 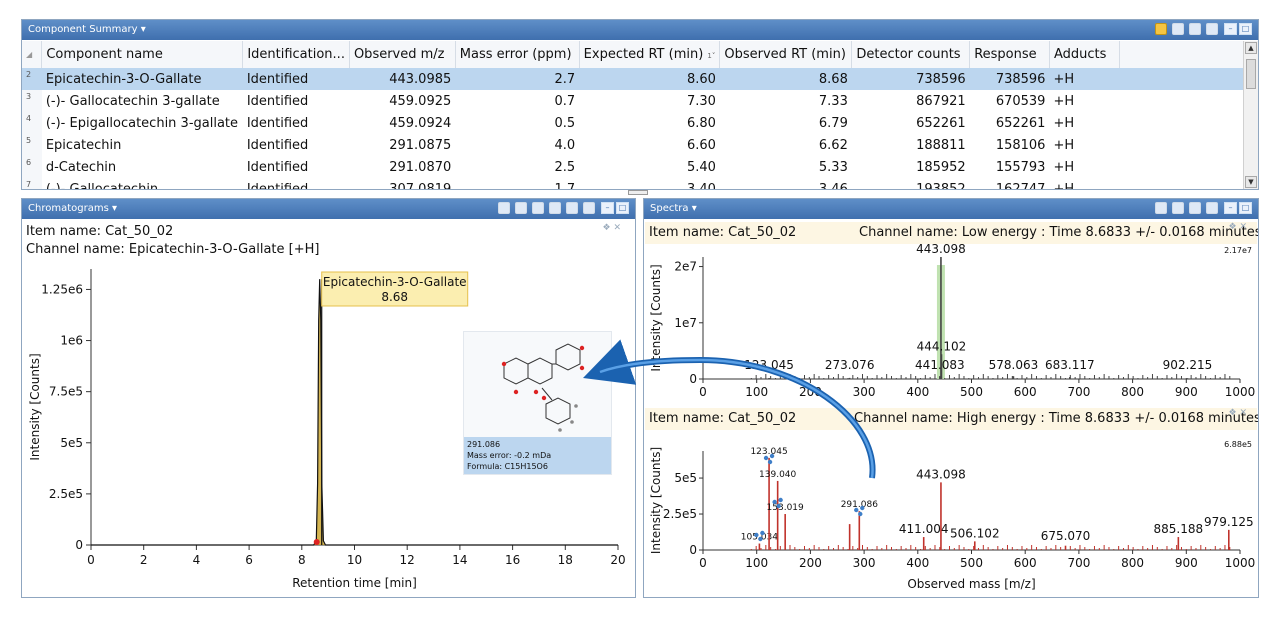 I want to click on export-icon, so click(x=1212, y=29).